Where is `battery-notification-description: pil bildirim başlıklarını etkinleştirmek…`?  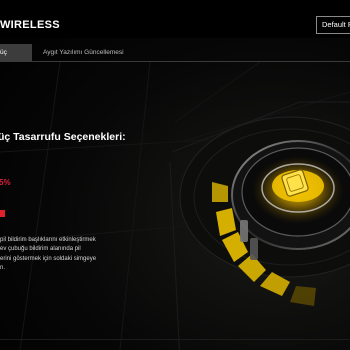 battery-notification-description: pil bildirim başlıklarını etkinleştirmek… is located at coordinates (60, 255).